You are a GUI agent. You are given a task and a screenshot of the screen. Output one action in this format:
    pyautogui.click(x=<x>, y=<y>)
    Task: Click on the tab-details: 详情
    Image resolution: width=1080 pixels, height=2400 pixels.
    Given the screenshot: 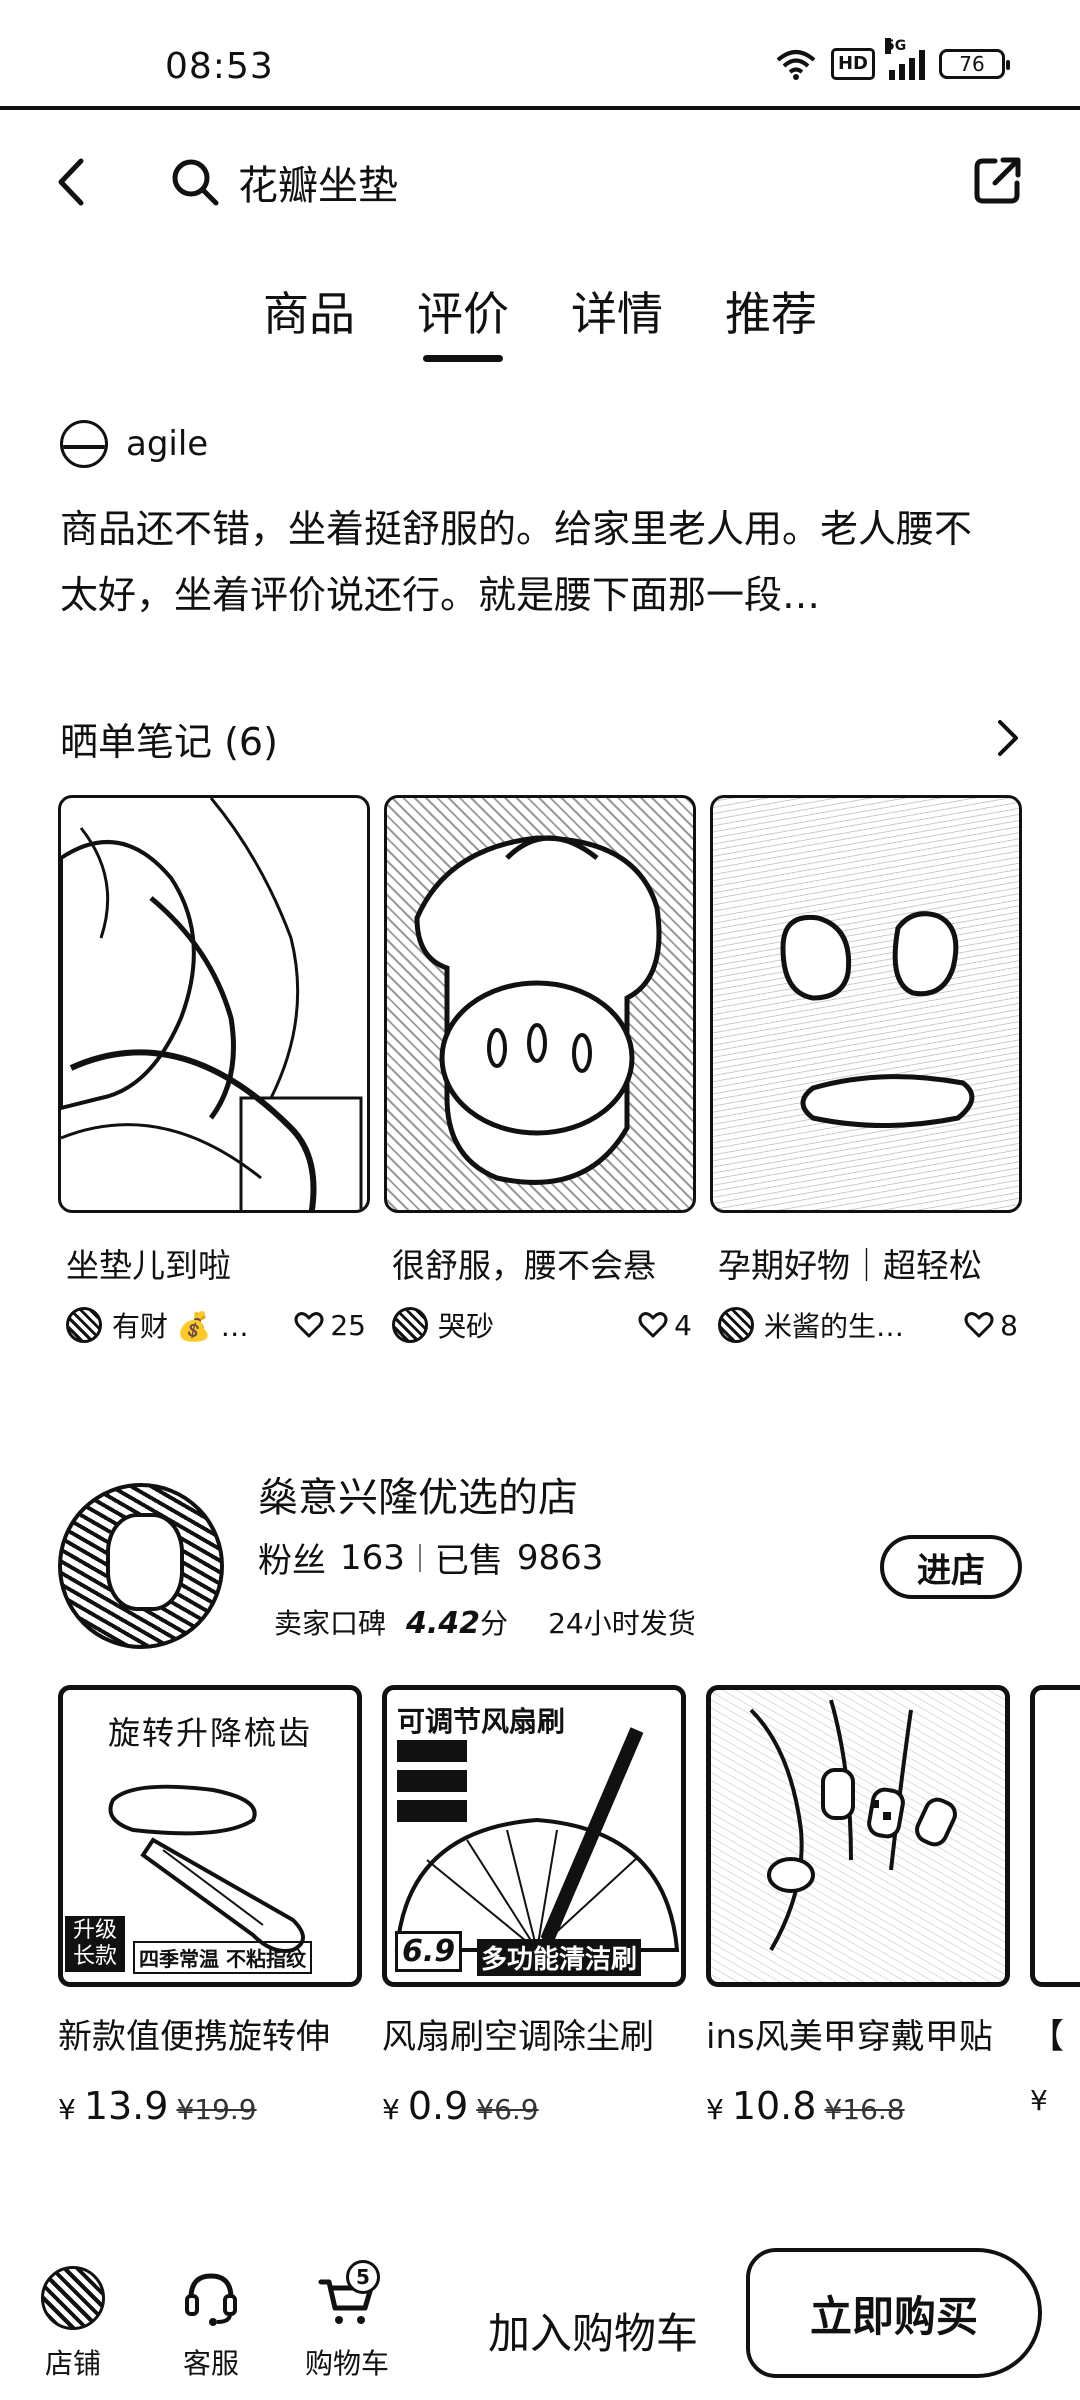 What is the action you would take?
    pyautogui.click(x=617, y=320)
    